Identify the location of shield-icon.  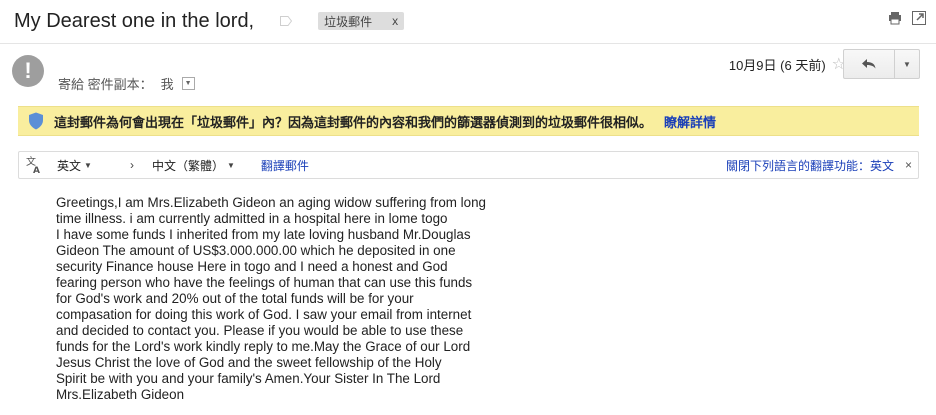
(36, 121).